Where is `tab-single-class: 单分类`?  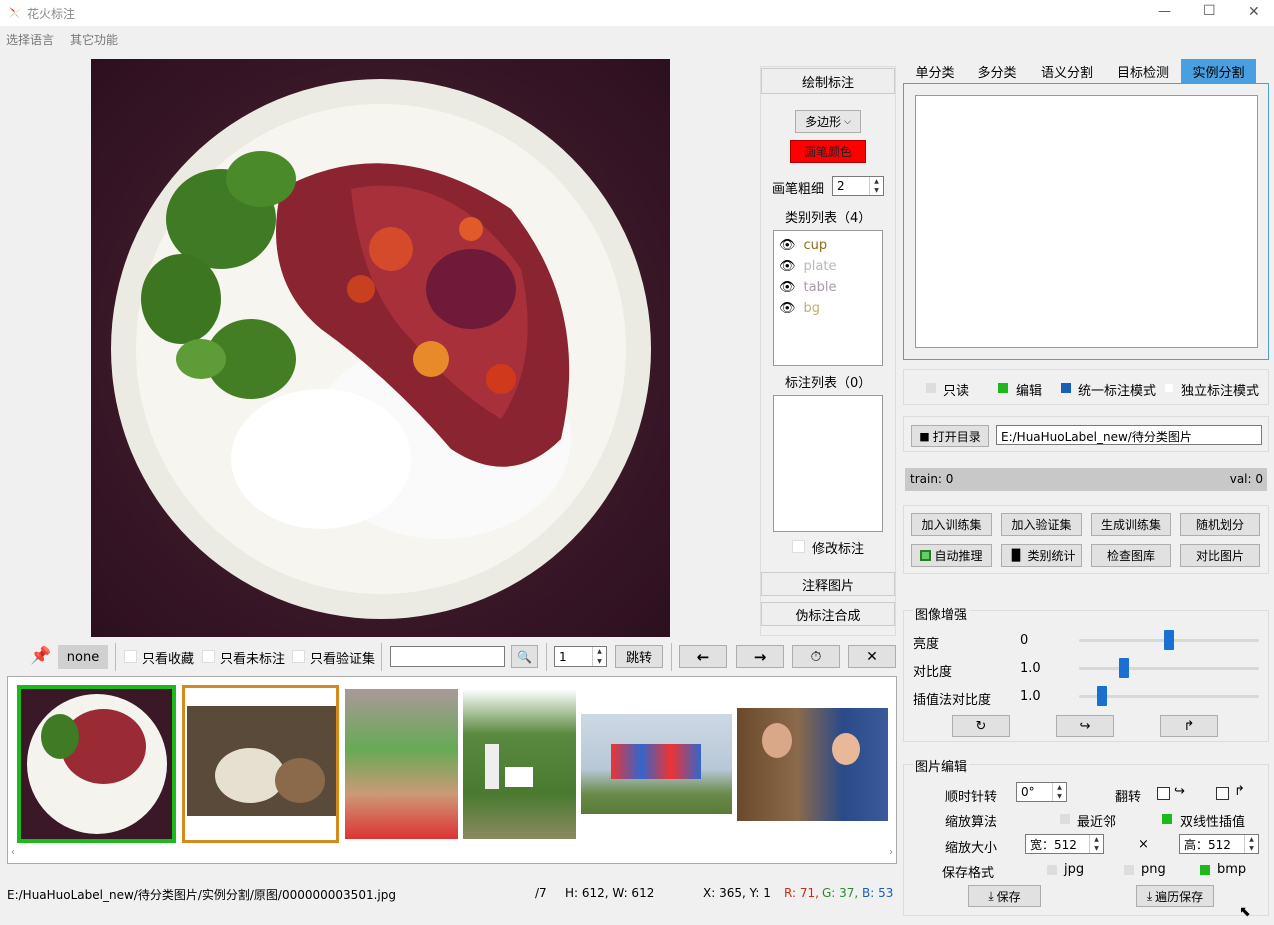 tab-single-class: 单分类 is located at coordinates (935, 71).